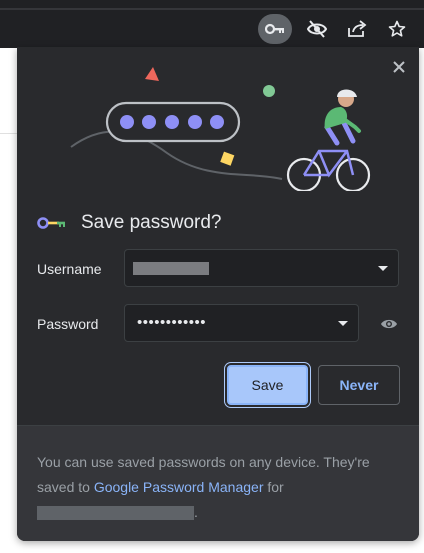 The width and height of the screenshot is (424, 553). Describe the element at coordinates (68, 324) in the screenshot. I see `password-label: Password` at that location.